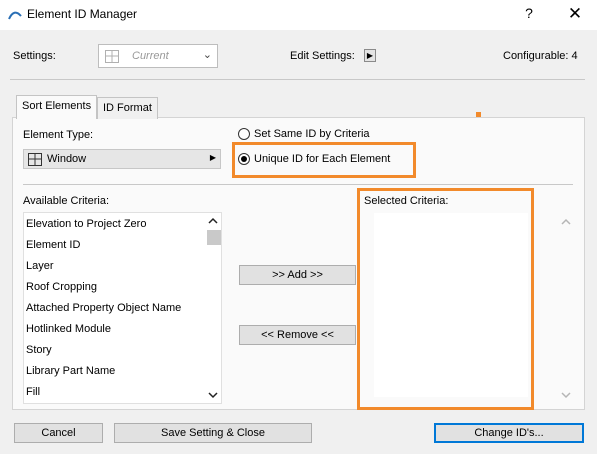 This screenshot has width=597, height=454. I want to click on element-type-label: Element Type:, so click(58, 135).